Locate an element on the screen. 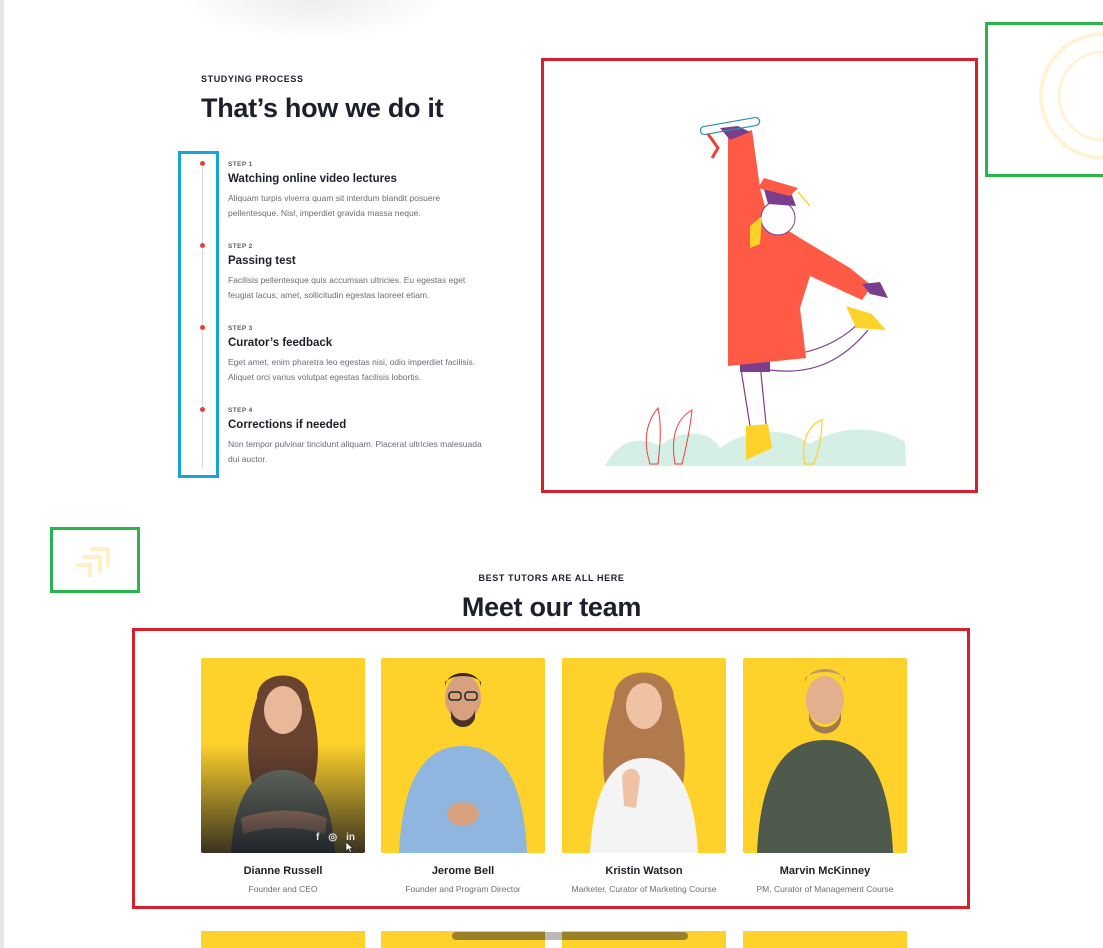 The image size is (1103, 948). member-name: Kristin Watson is located at coordinates (644, 871).